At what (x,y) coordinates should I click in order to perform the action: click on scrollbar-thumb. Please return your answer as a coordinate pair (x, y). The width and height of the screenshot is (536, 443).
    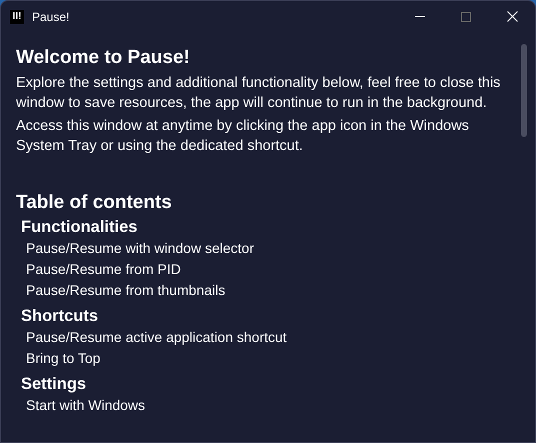
    Looking at the image, I should click on (524, 90).